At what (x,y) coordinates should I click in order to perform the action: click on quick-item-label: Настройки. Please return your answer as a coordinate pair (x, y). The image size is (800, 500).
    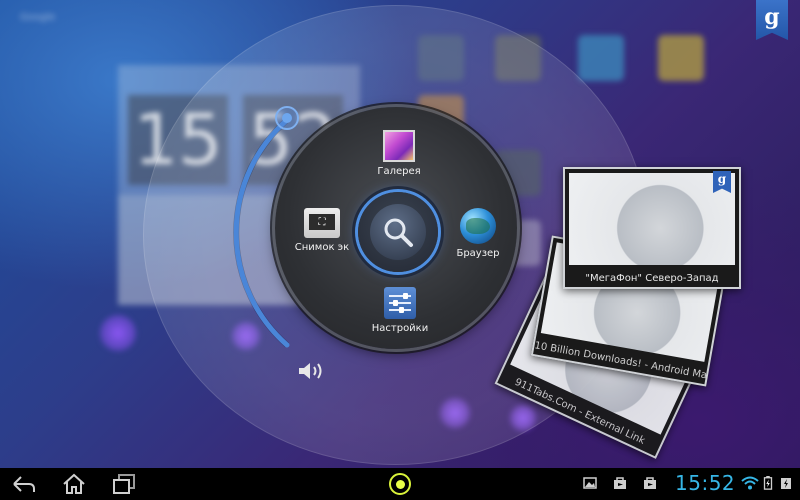
    Looking at the image, I should click on (400, 328).